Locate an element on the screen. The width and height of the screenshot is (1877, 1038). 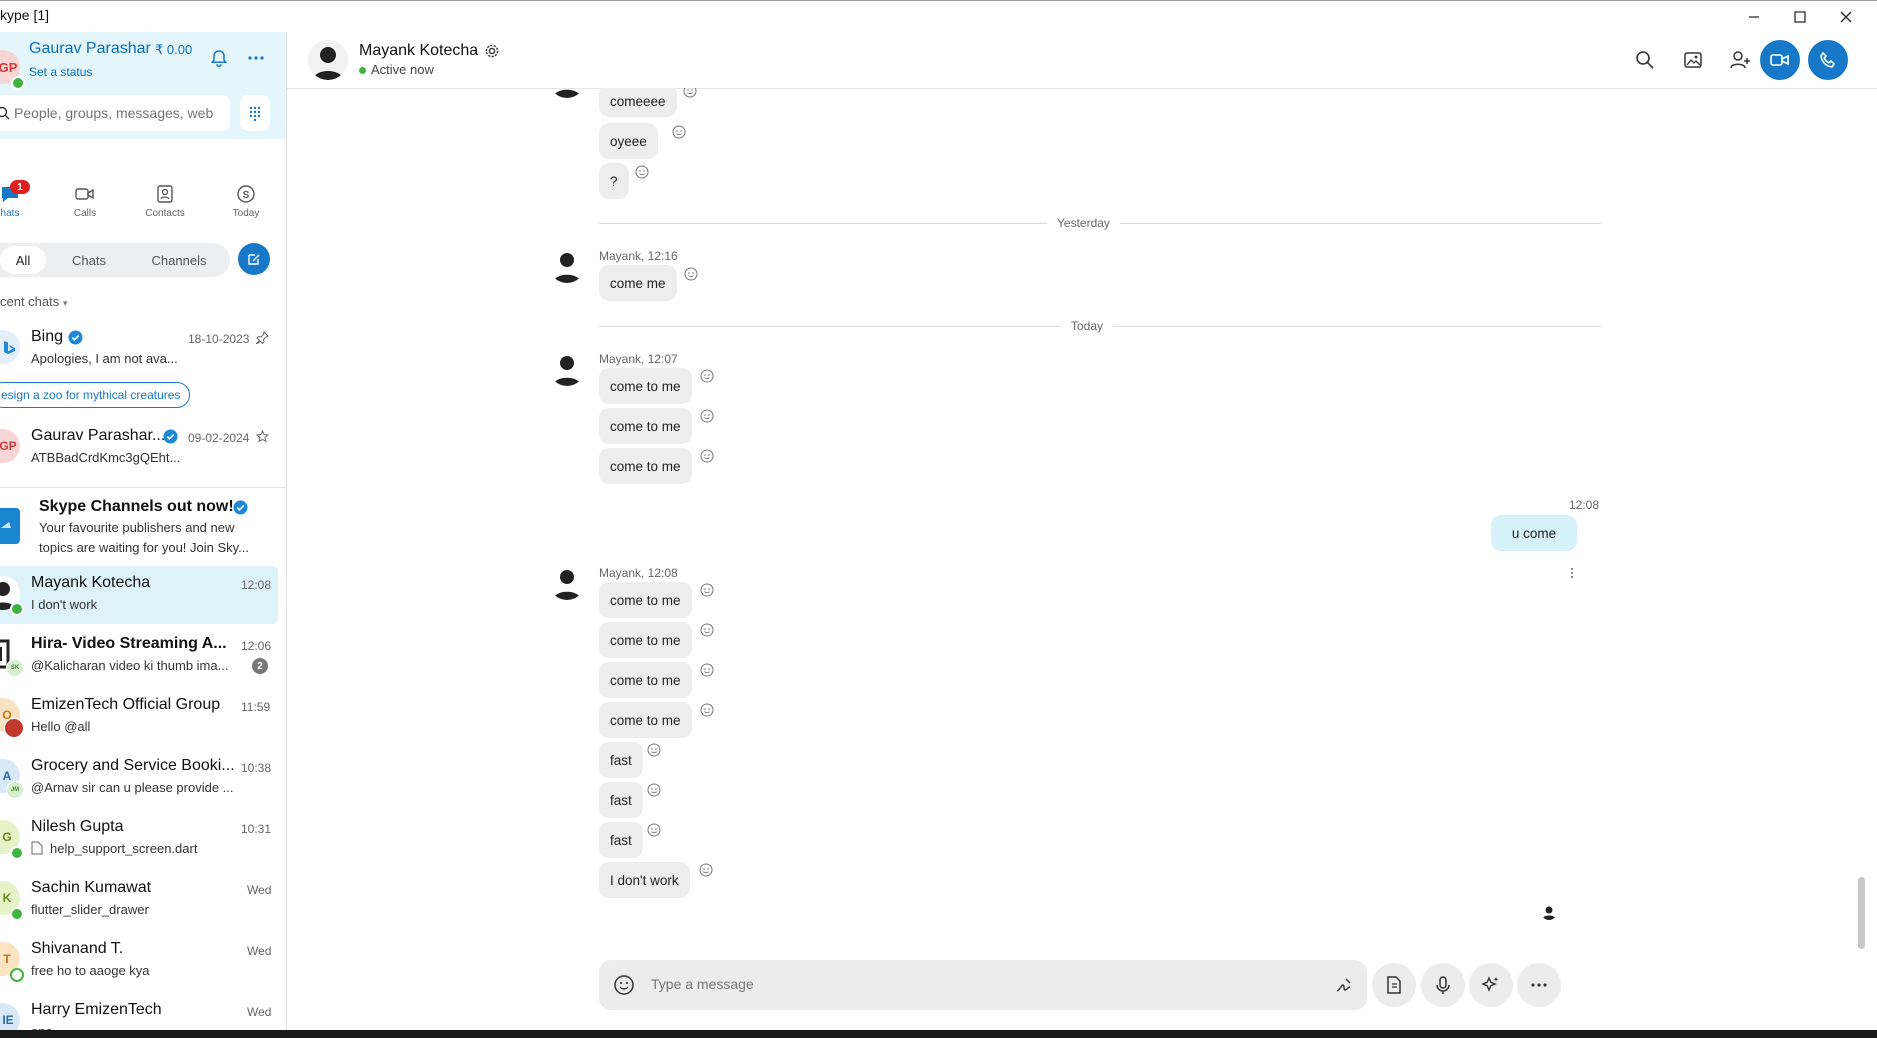
profile-online-dot is located at coordinates (18, 83).